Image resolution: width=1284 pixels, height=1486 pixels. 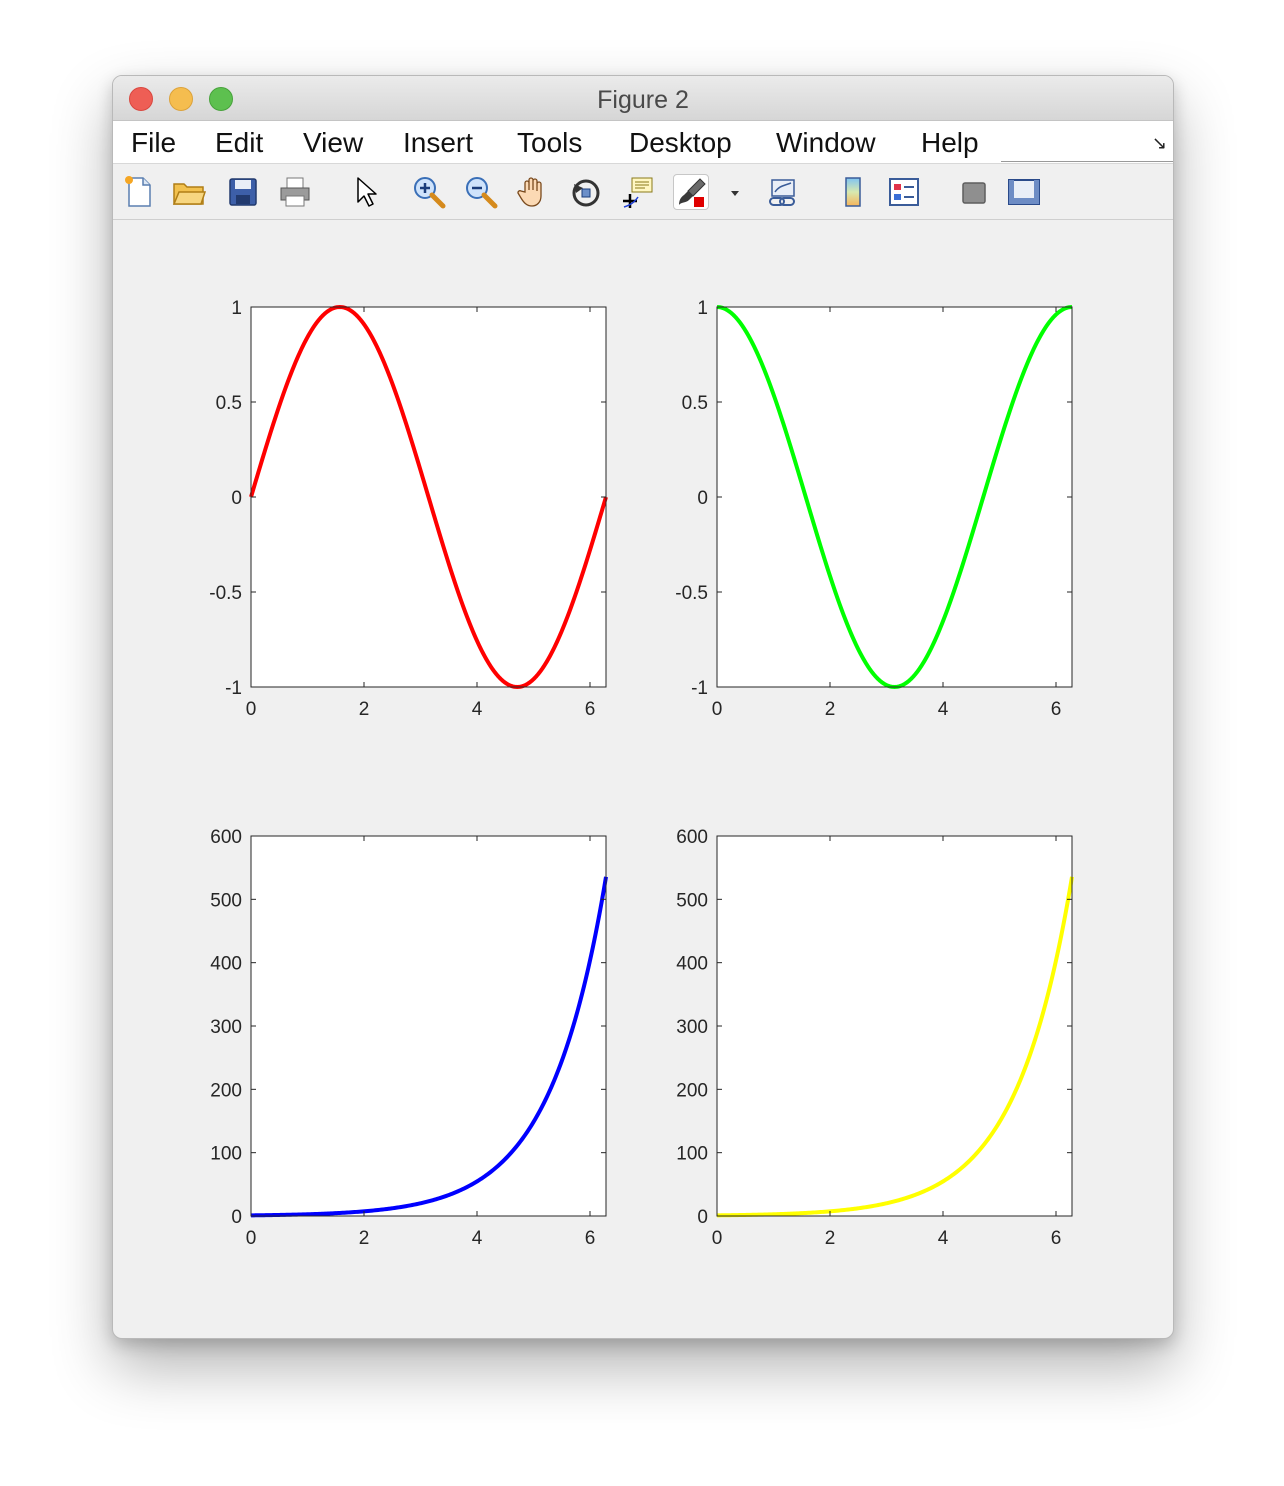 What do you see at coordinates (904, 192) in the screenshot?
I see `insert-legend-icon` at bounding box center [904, 192].